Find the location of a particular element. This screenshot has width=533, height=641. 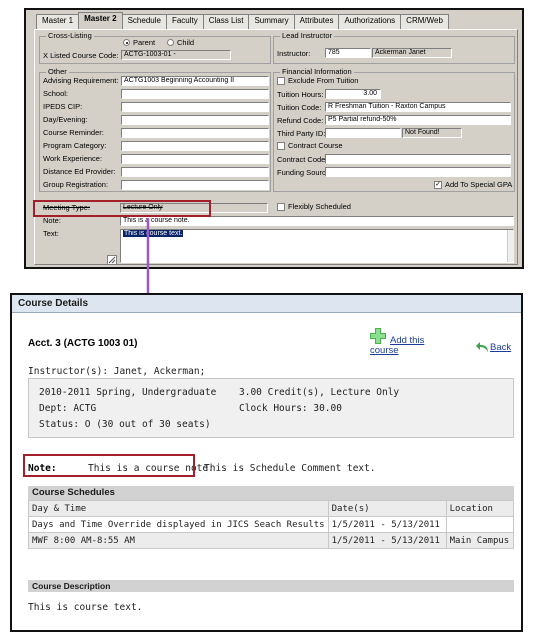

credits-text: 3.00 Credit(s), Lecture Only is located at coordinates (319, 392).